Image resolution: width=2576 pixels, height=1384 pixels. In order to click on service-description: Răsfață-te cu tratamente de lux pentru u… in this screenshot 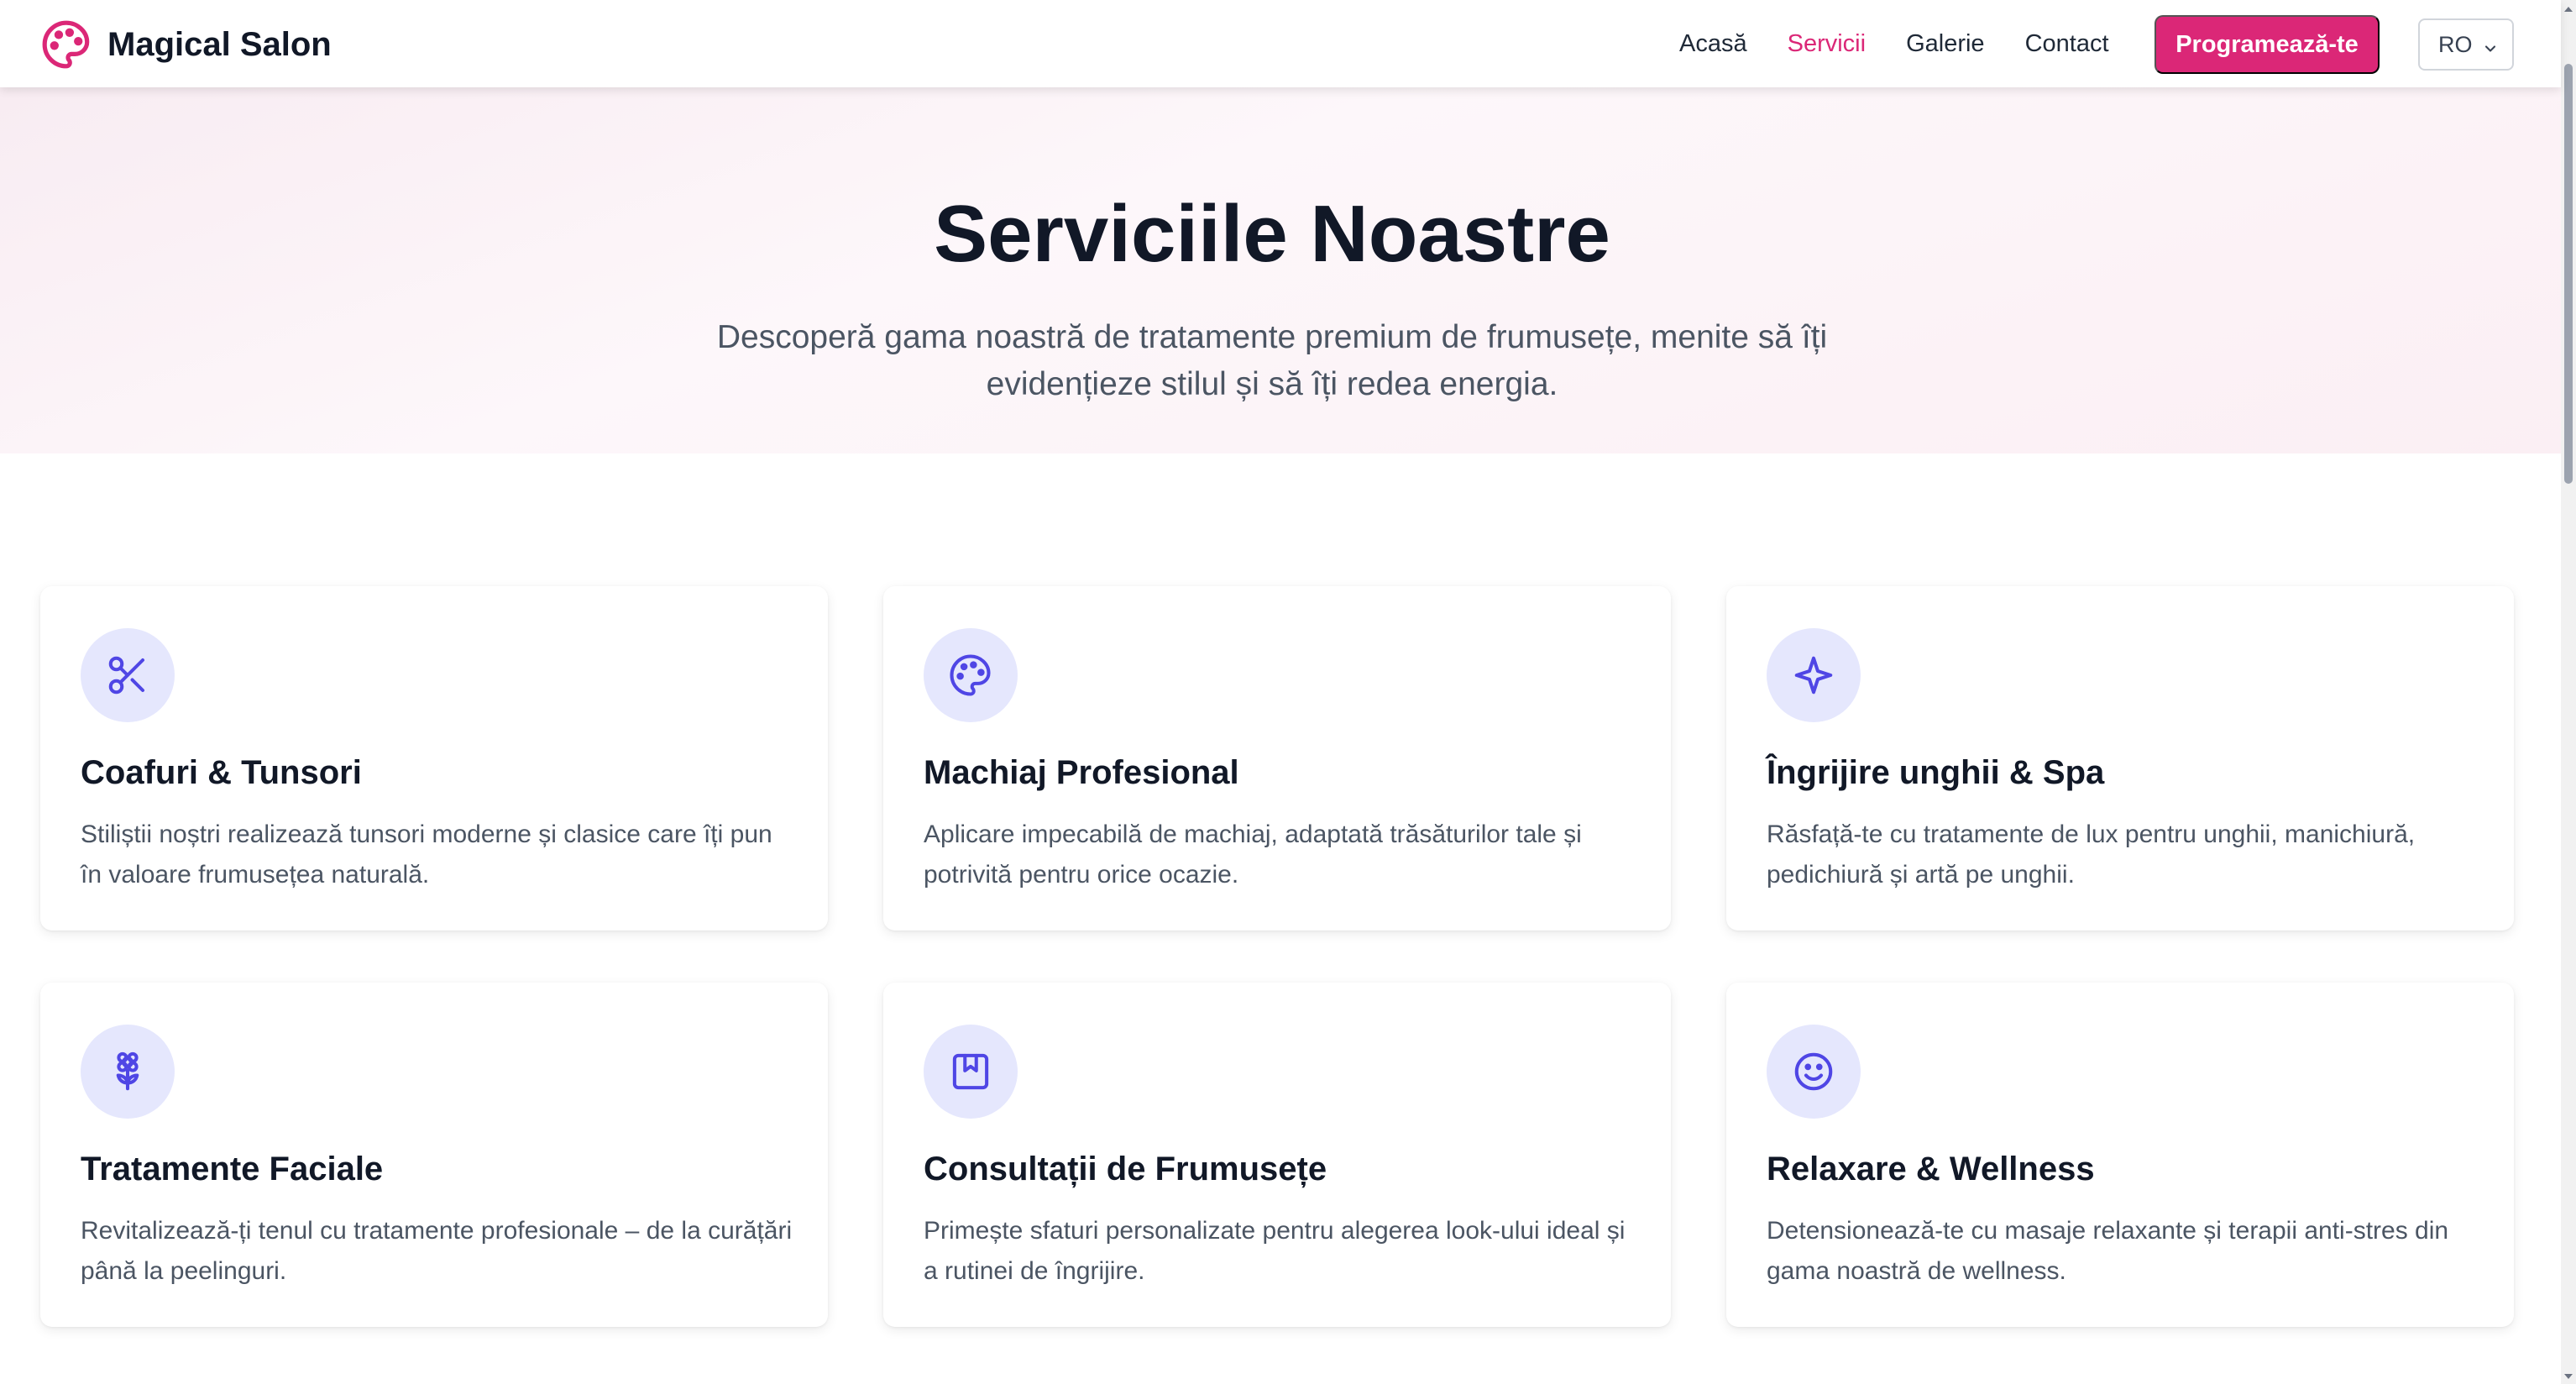, I will do `click(2091, 854)`.